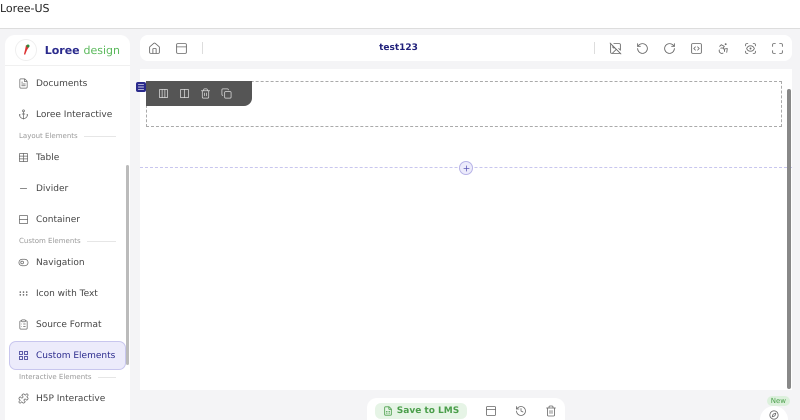  Describe the element at coordinates (750, 48) in the screenshot. I see `preview-icon` at that location.